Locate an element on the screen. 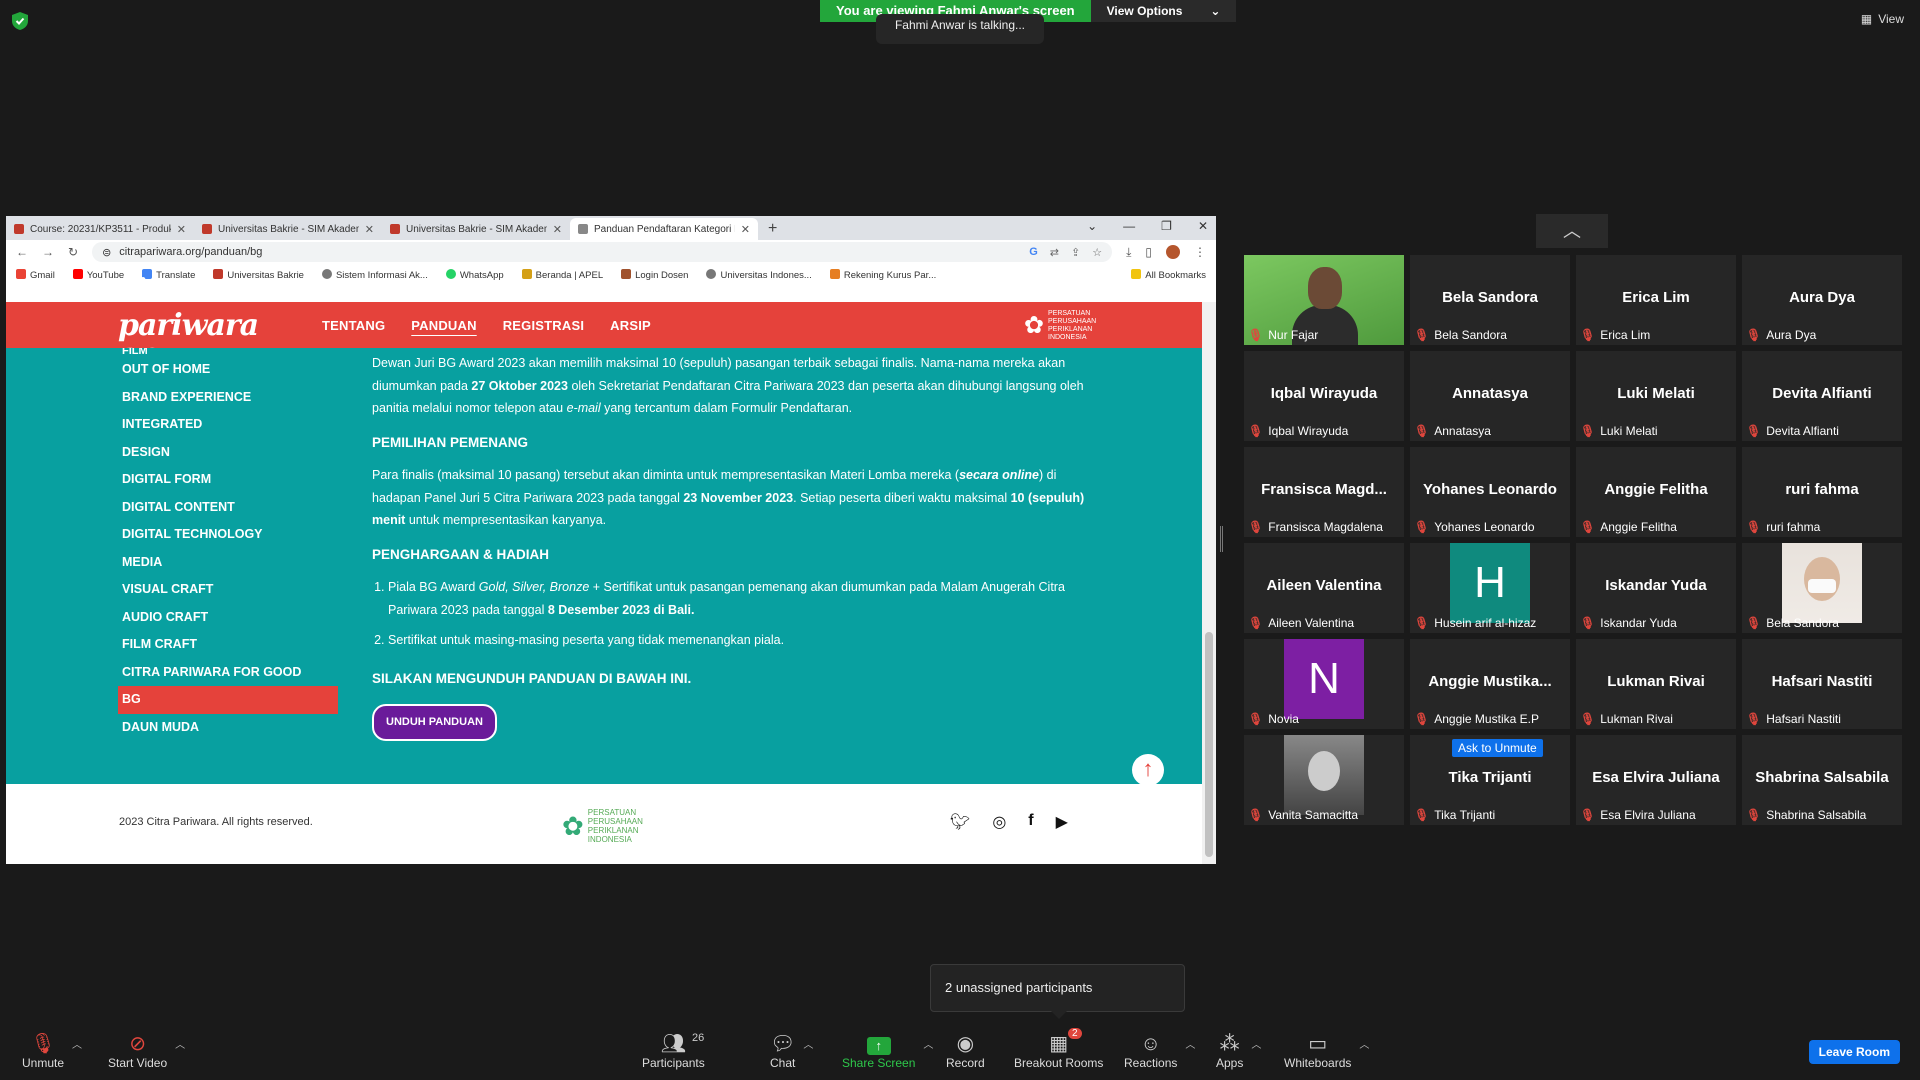 The width and height of the screenshot is (1920, 1080). ask-to-unmute-button: Ask to Unmute is located at coordinates (1497, 748).